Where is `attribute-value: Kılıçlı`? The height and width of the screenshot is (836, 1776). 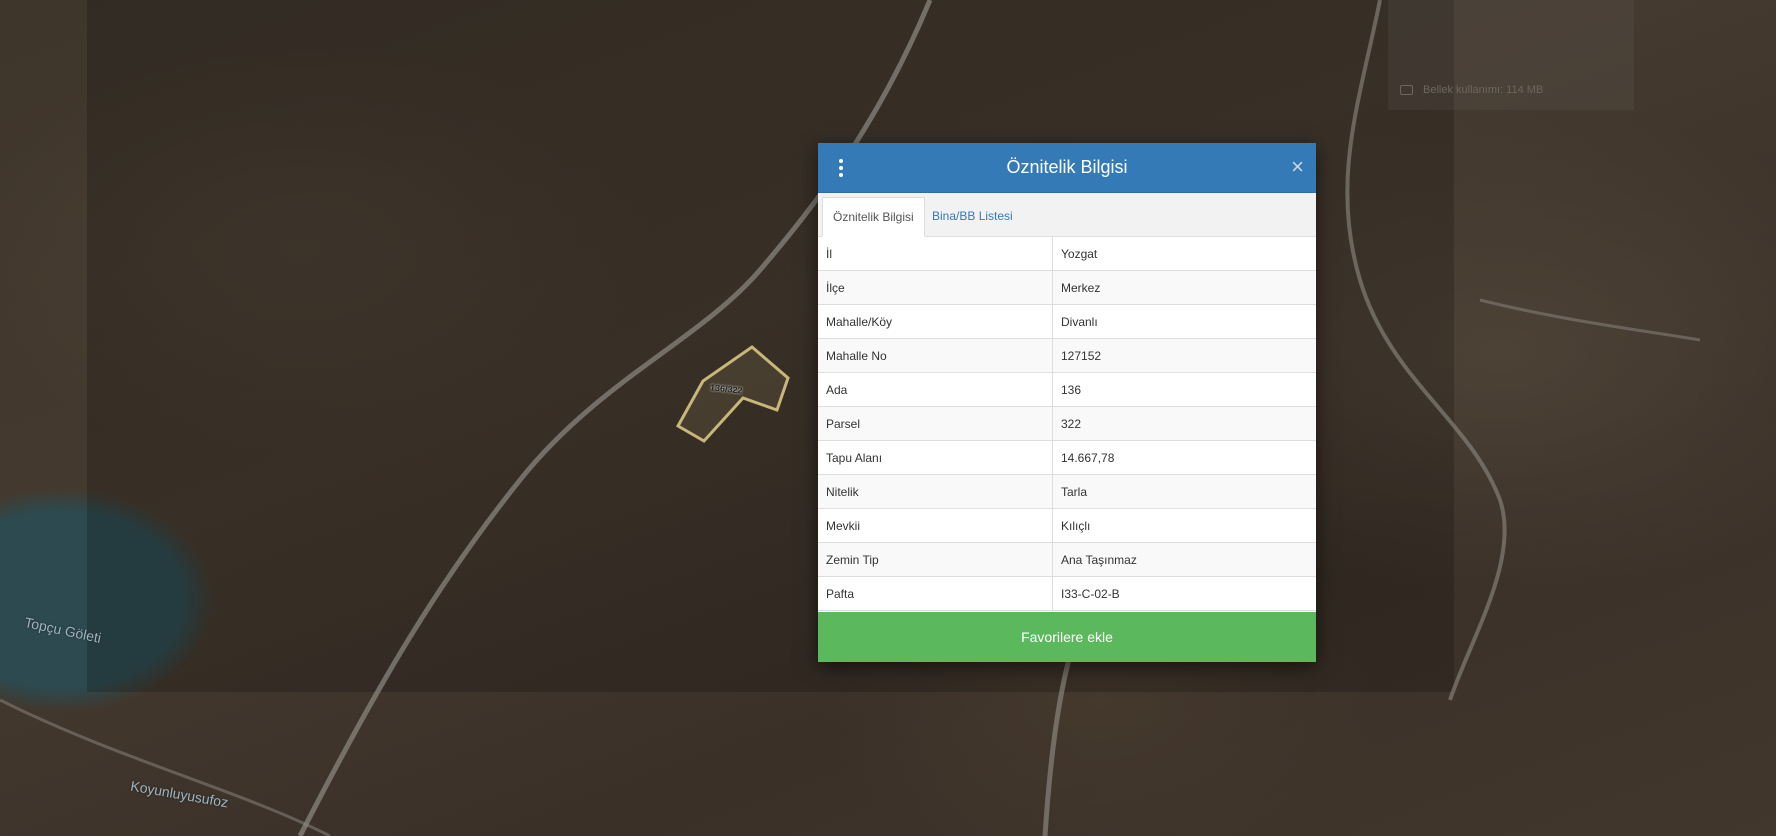 attribute-value: Kılıçlı is located at coordinates (1184, 525).